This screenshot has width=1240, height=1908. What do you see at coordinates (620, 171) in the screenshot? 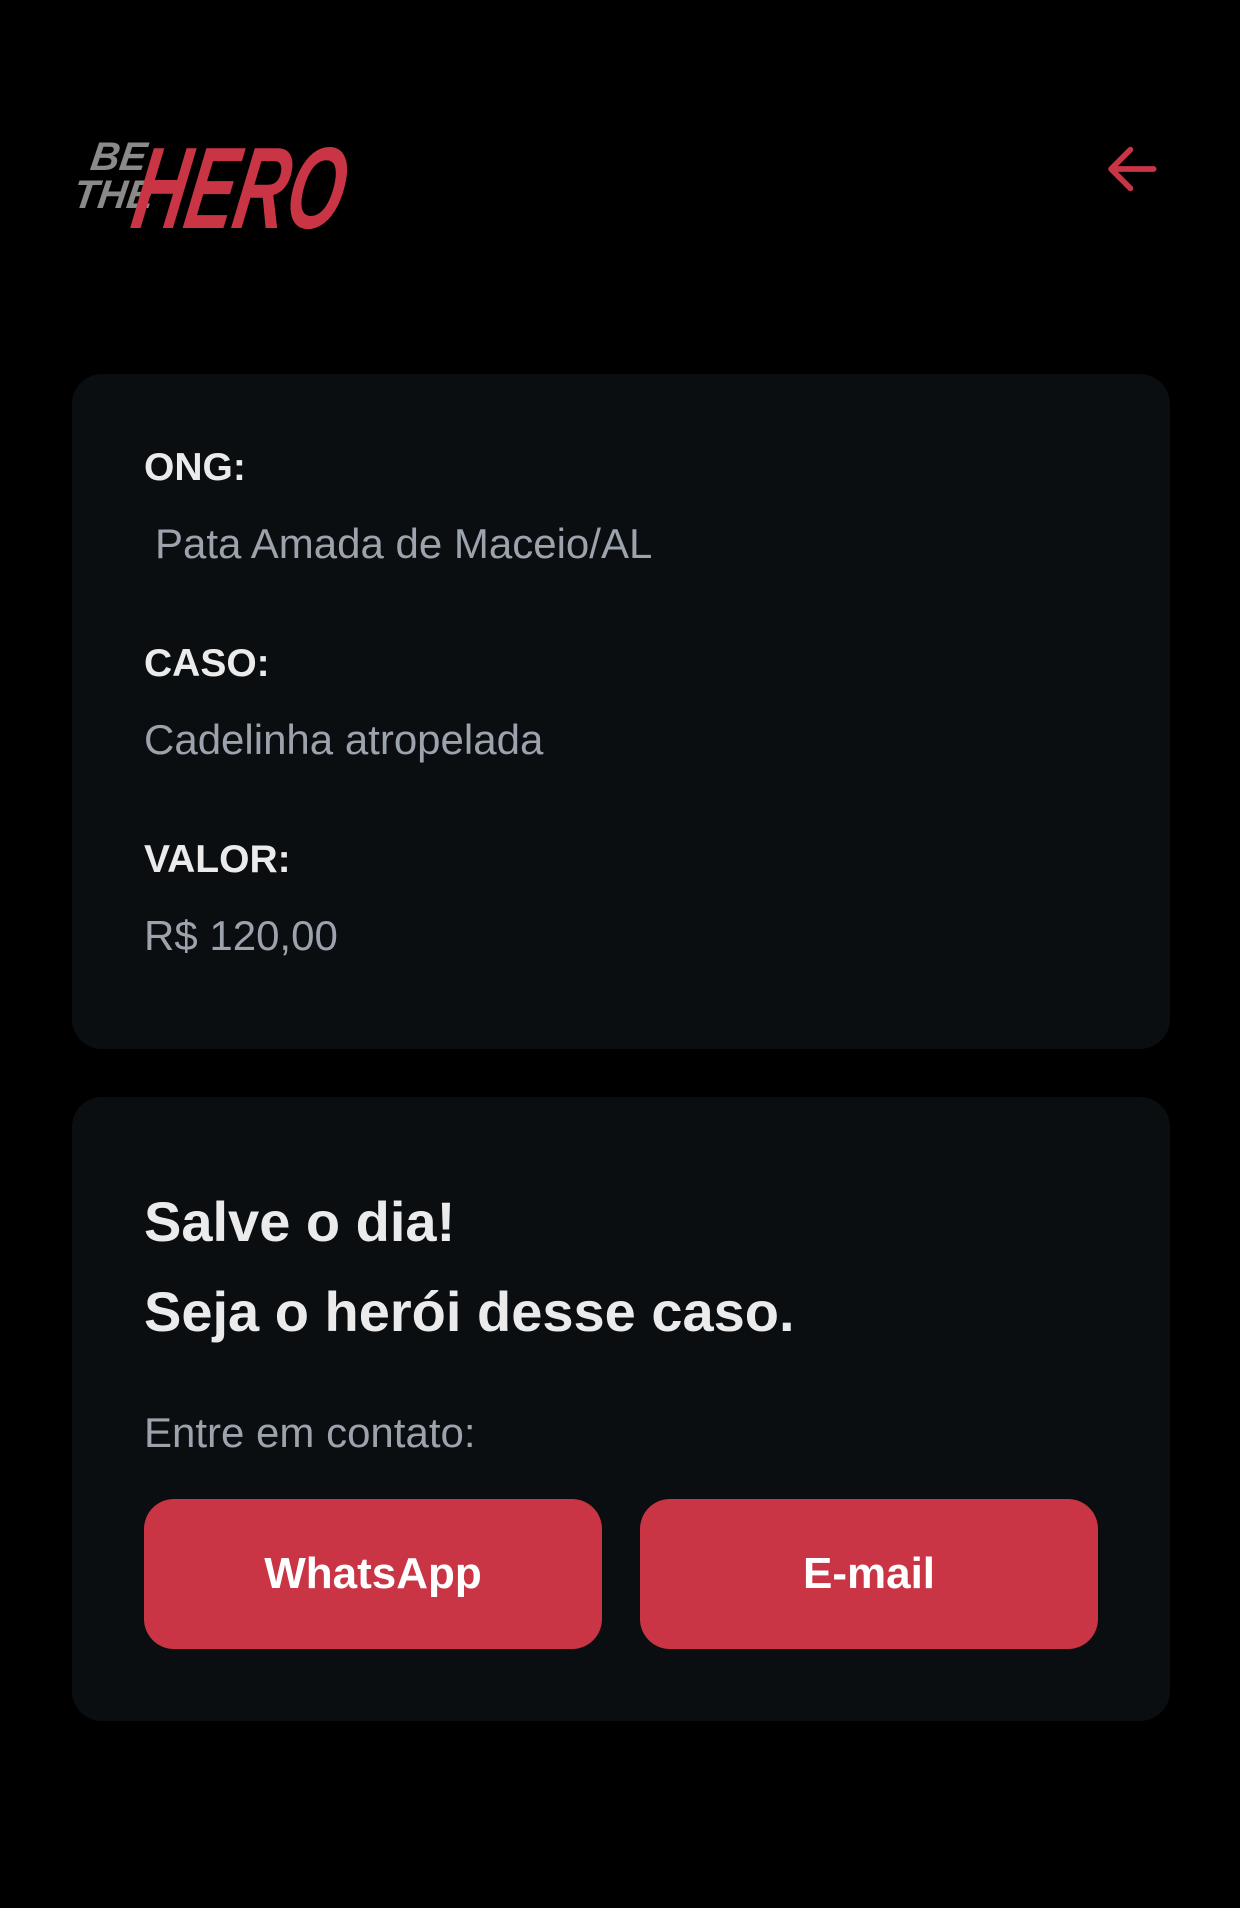
I see `app-header: BE THE HERO` at bounding box center [620, 171].